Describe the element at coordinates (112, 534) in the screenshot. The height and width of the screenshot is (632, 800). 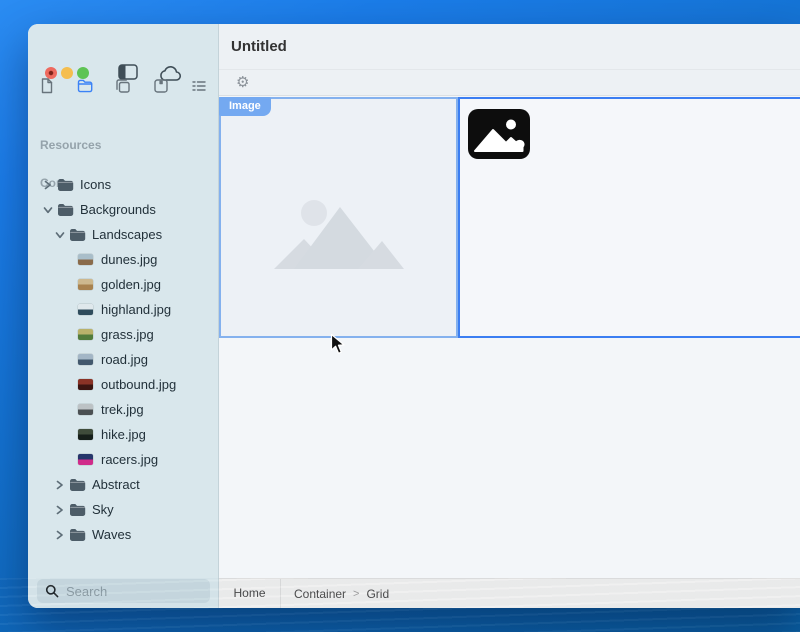
I see `tree-item-label: Waves` at that location.